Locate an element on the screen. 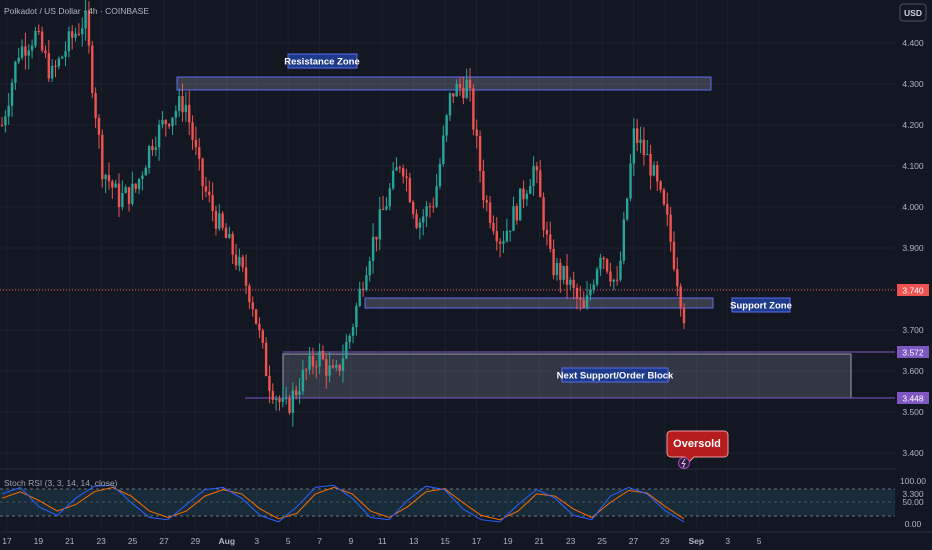 Image resolution: width=932 pixels, height=550 pixels. support-label-text: Support Zone is located at coordinates (761, 306).